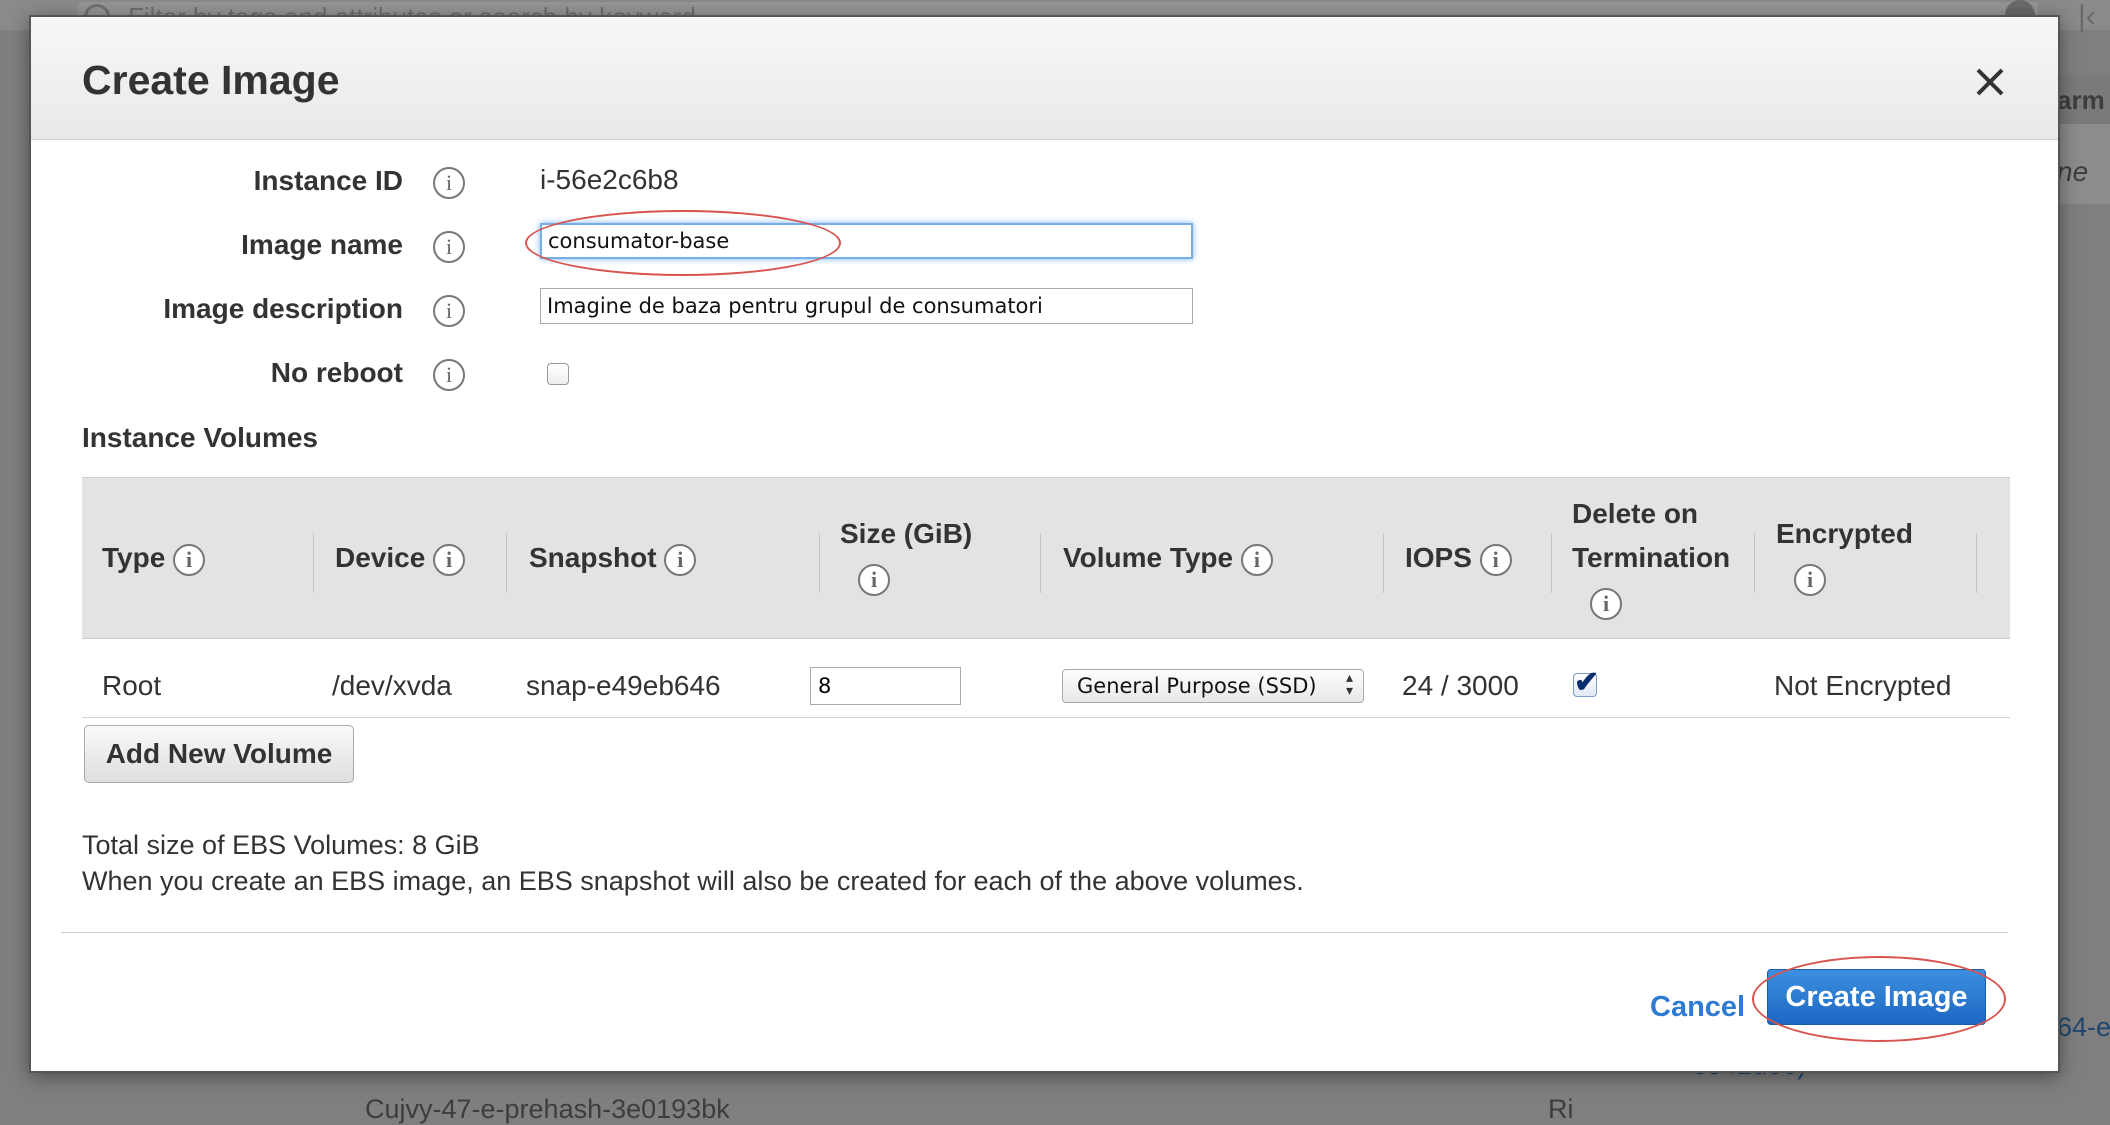 The image size is (2110, 1125). I want to click on column-header-volume-type: Volume Type i, so click(1168, 558).